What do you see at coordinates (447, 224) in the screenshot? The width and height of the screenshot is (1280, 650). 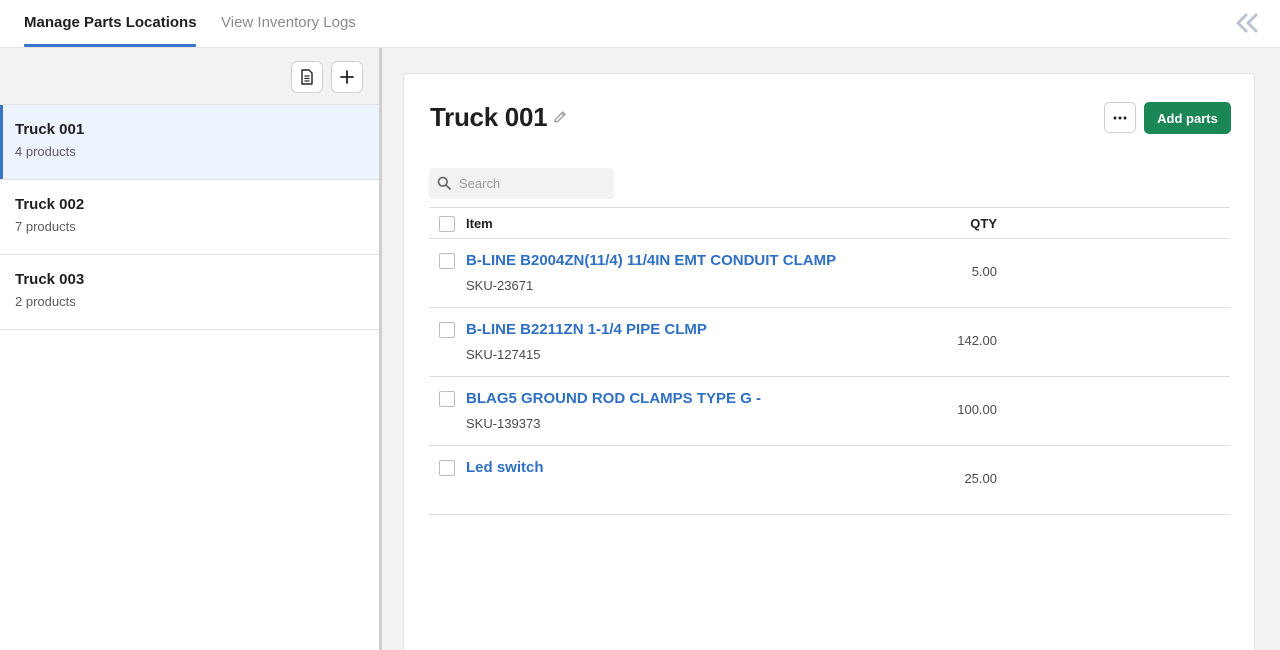 I see `select-all-checkbox` at bounding box center [447, 224].